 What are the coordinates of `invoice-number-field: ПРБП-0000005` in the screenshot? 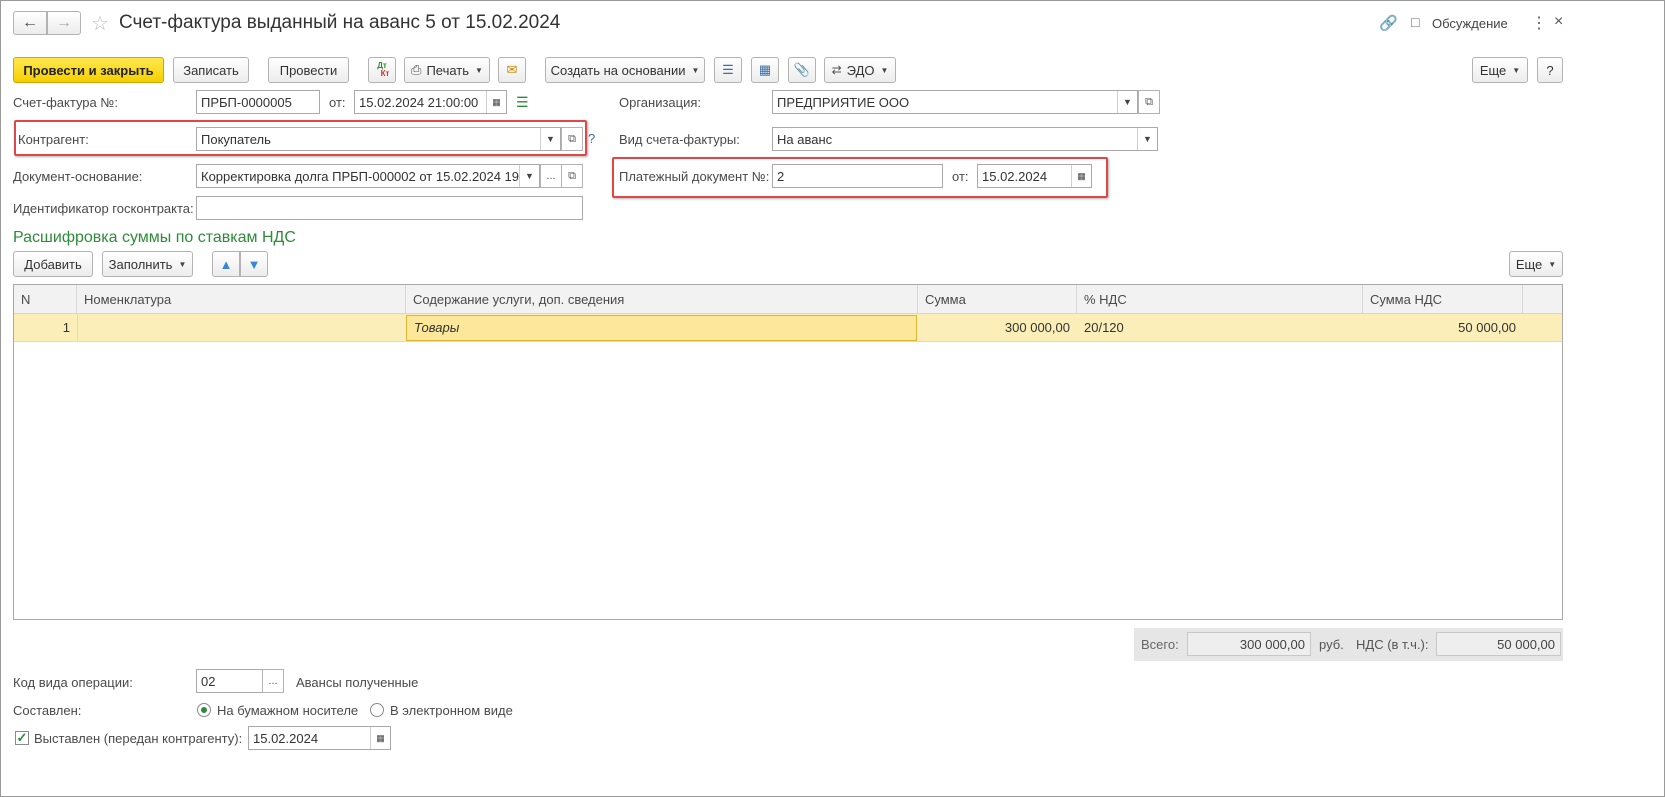 It's located at (258, 102).